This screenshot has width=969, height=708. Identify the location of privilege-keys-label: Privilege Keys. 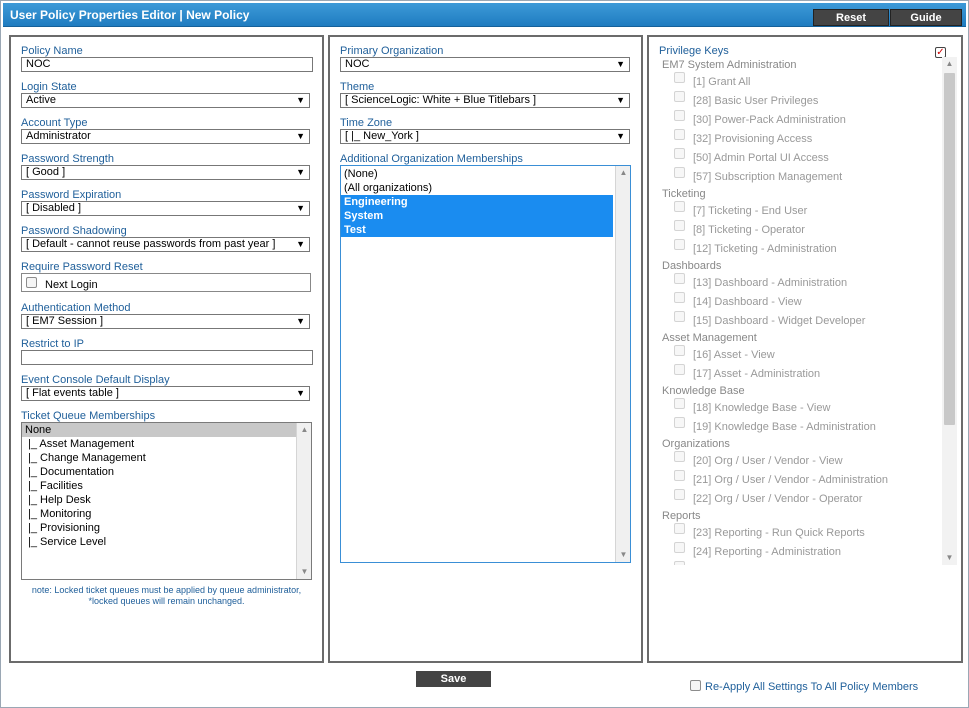
(694, 51).